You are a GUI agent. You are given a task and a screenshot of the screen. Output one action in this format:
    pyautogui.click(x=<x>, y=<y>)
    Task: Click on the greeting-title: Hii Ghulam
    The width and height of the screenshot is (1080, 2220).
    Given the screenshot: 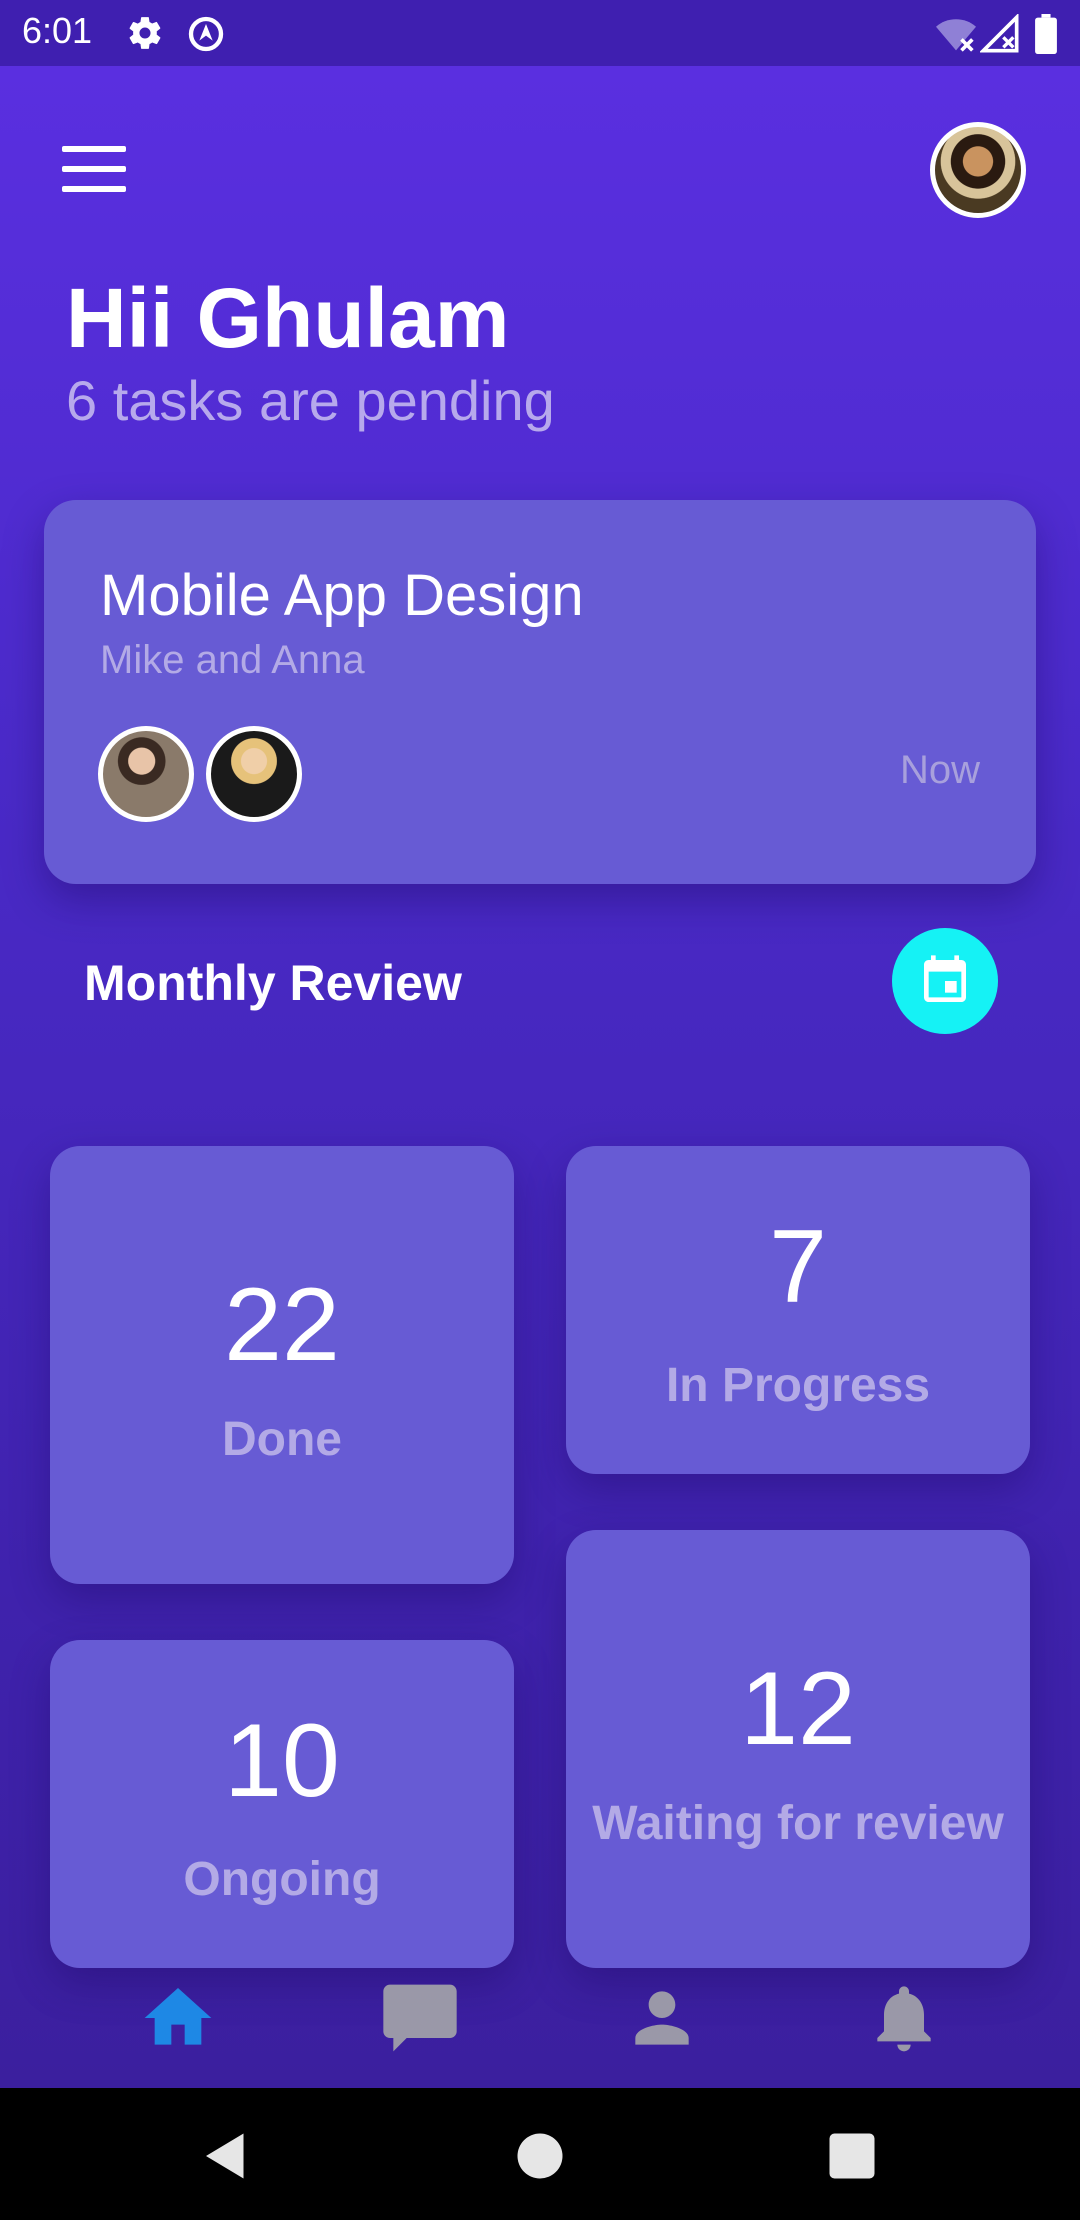 What is the action you would take?
    pyautogui.click(x=288, y=318)
    